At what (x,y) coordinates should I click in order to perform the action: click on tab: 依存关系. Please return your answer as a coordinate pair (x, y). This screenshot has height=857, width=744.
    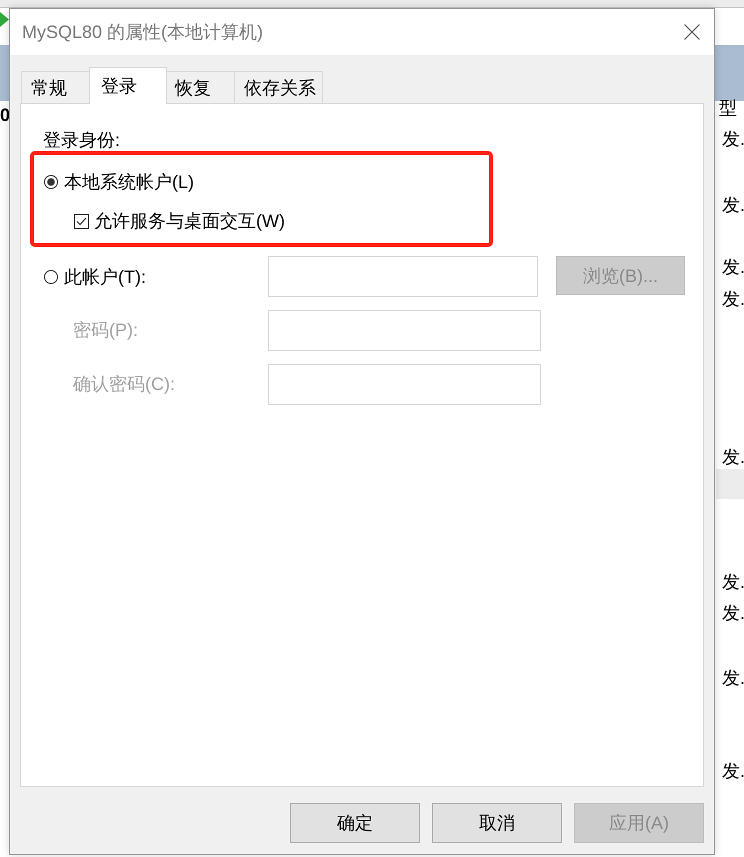
    Looking at the image, I should click on (278, 87).